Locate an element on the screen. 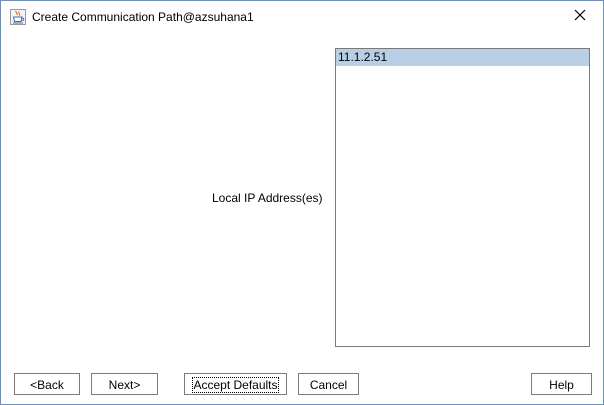  back-button-label: <Back is located at coordinates (47, 385).